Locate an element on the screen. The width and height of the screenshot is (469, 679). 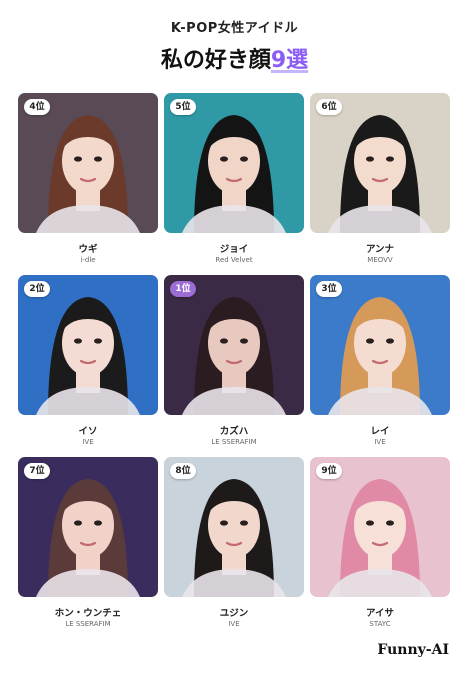
rank-badge: 4位 is located at coordinates (37, 107).